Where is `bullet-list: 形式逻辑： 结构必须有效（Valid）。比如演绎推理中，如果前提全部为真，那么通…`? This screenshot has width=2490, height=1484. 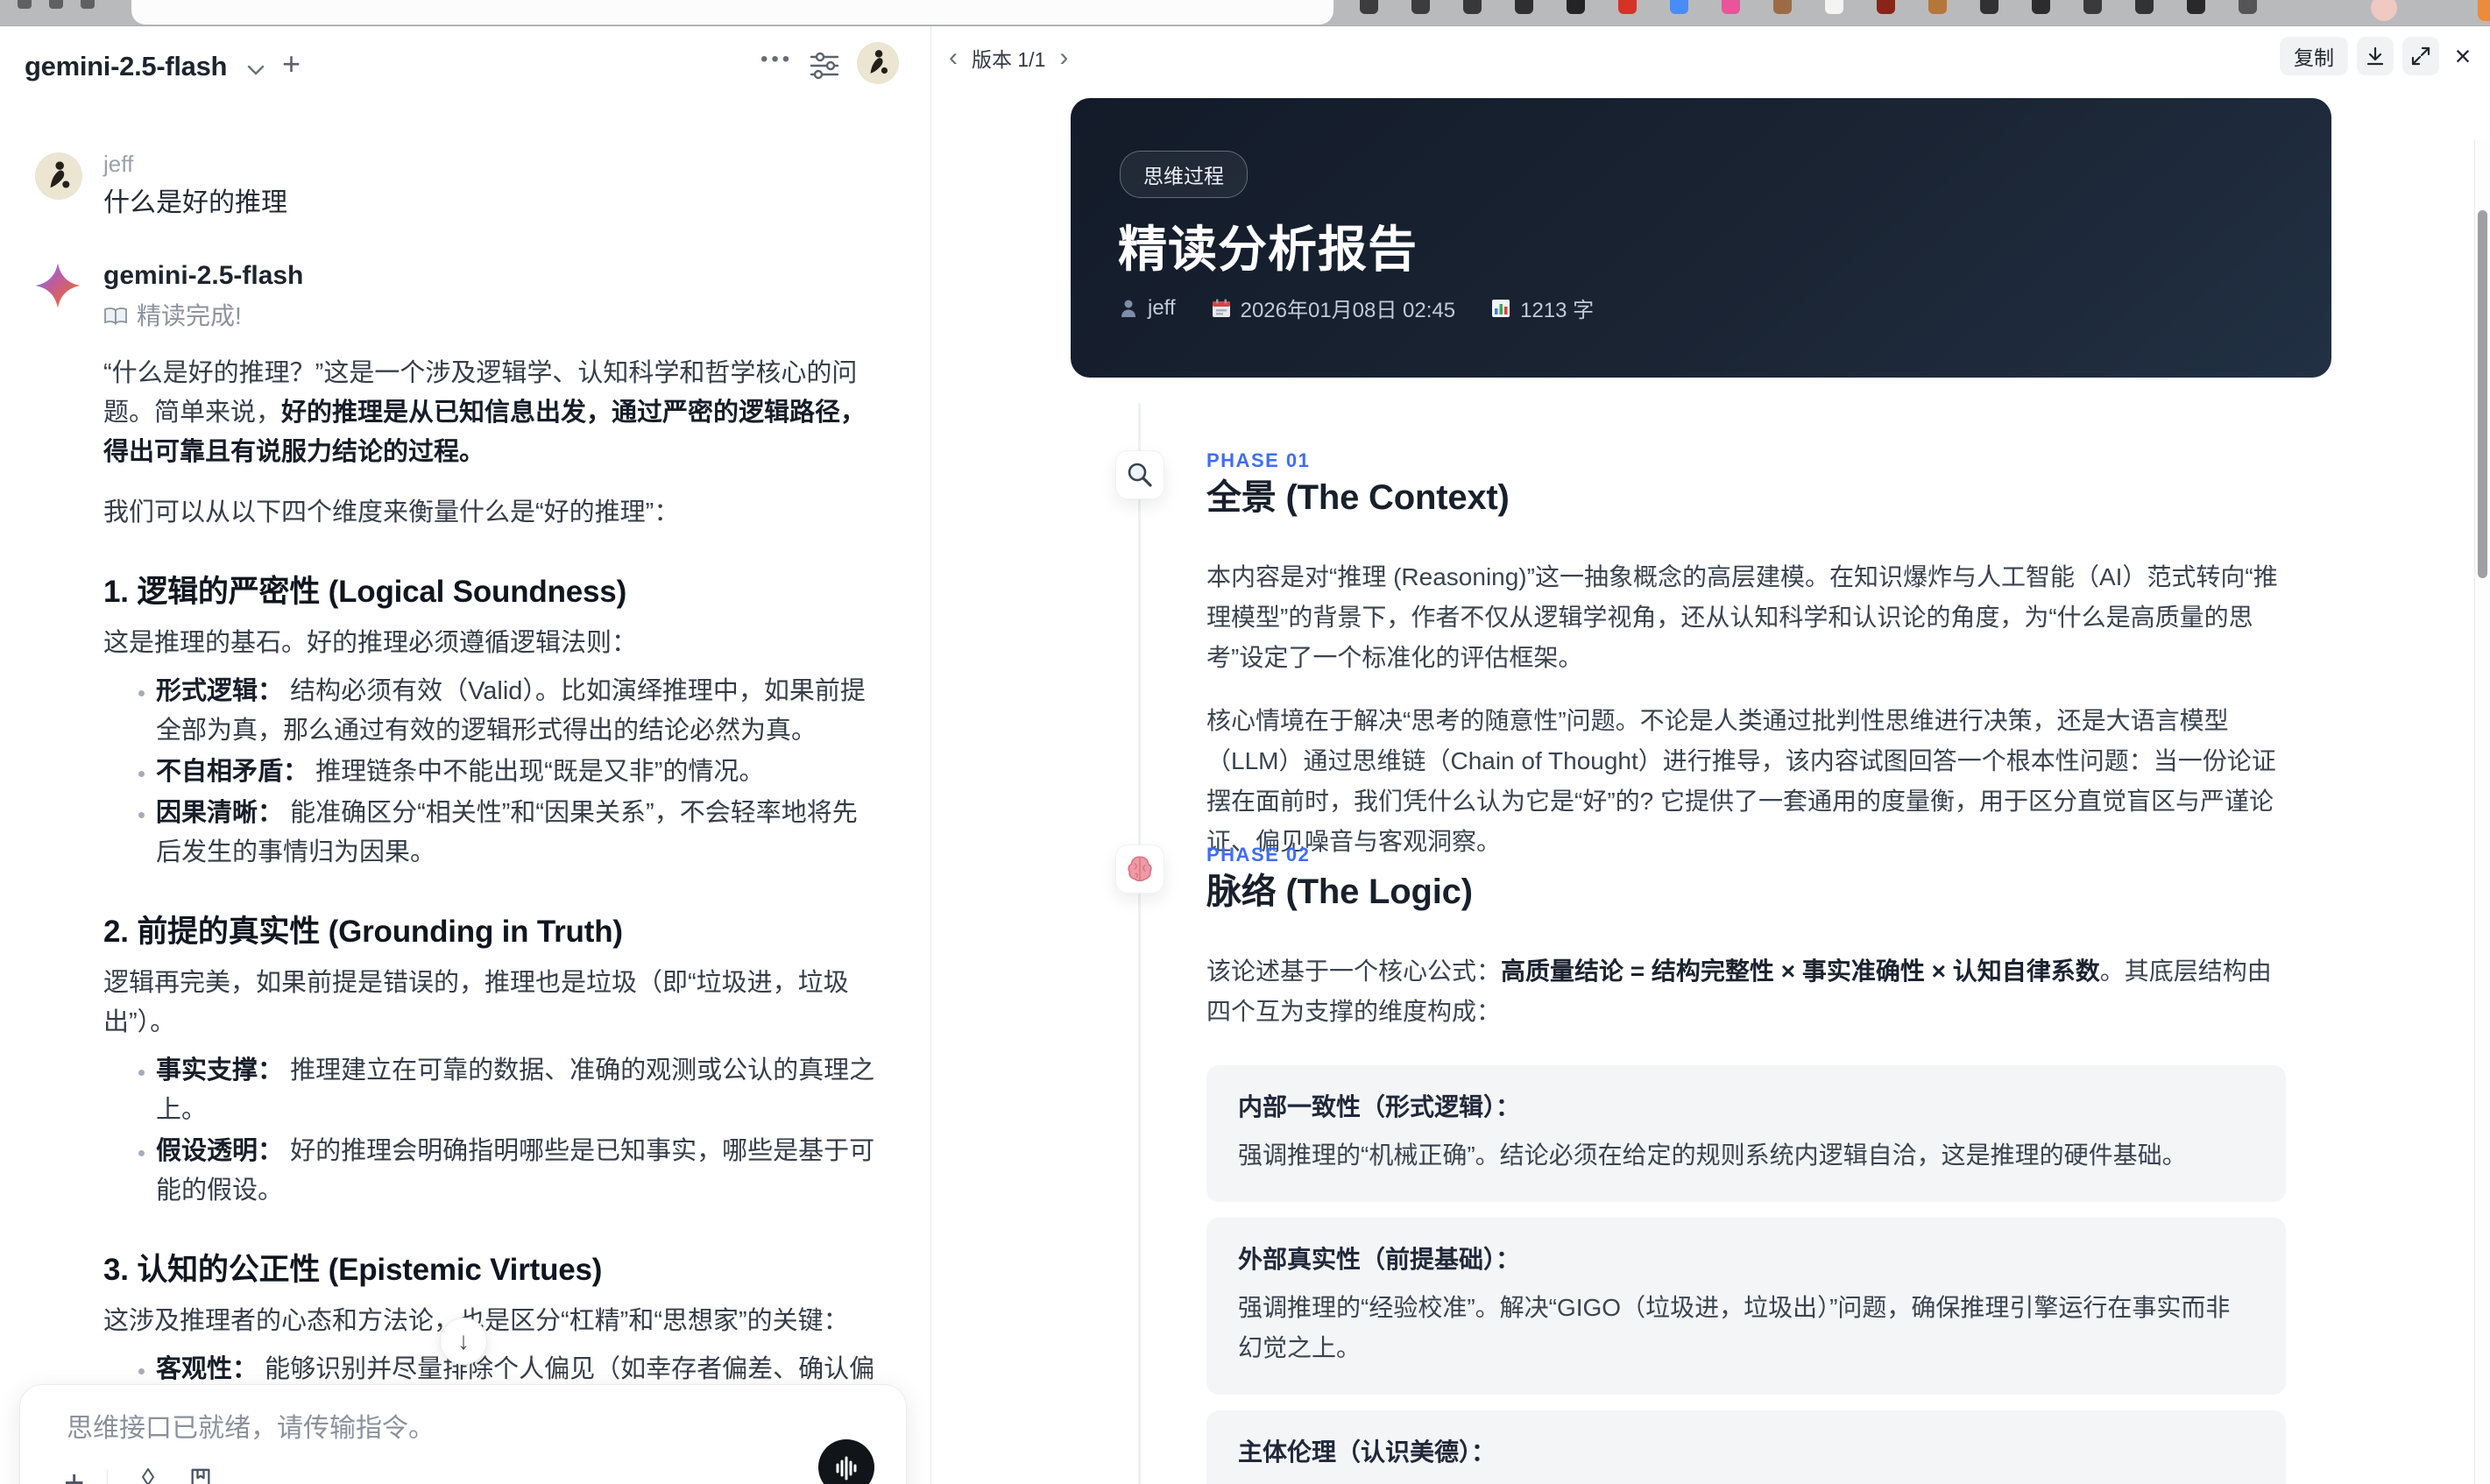 bullet-list: 形式逻辑： 结构必须有效（Valid）。比如演绎推理中，如果前提全部为真，那么通… is located at coordinates (492, 772).